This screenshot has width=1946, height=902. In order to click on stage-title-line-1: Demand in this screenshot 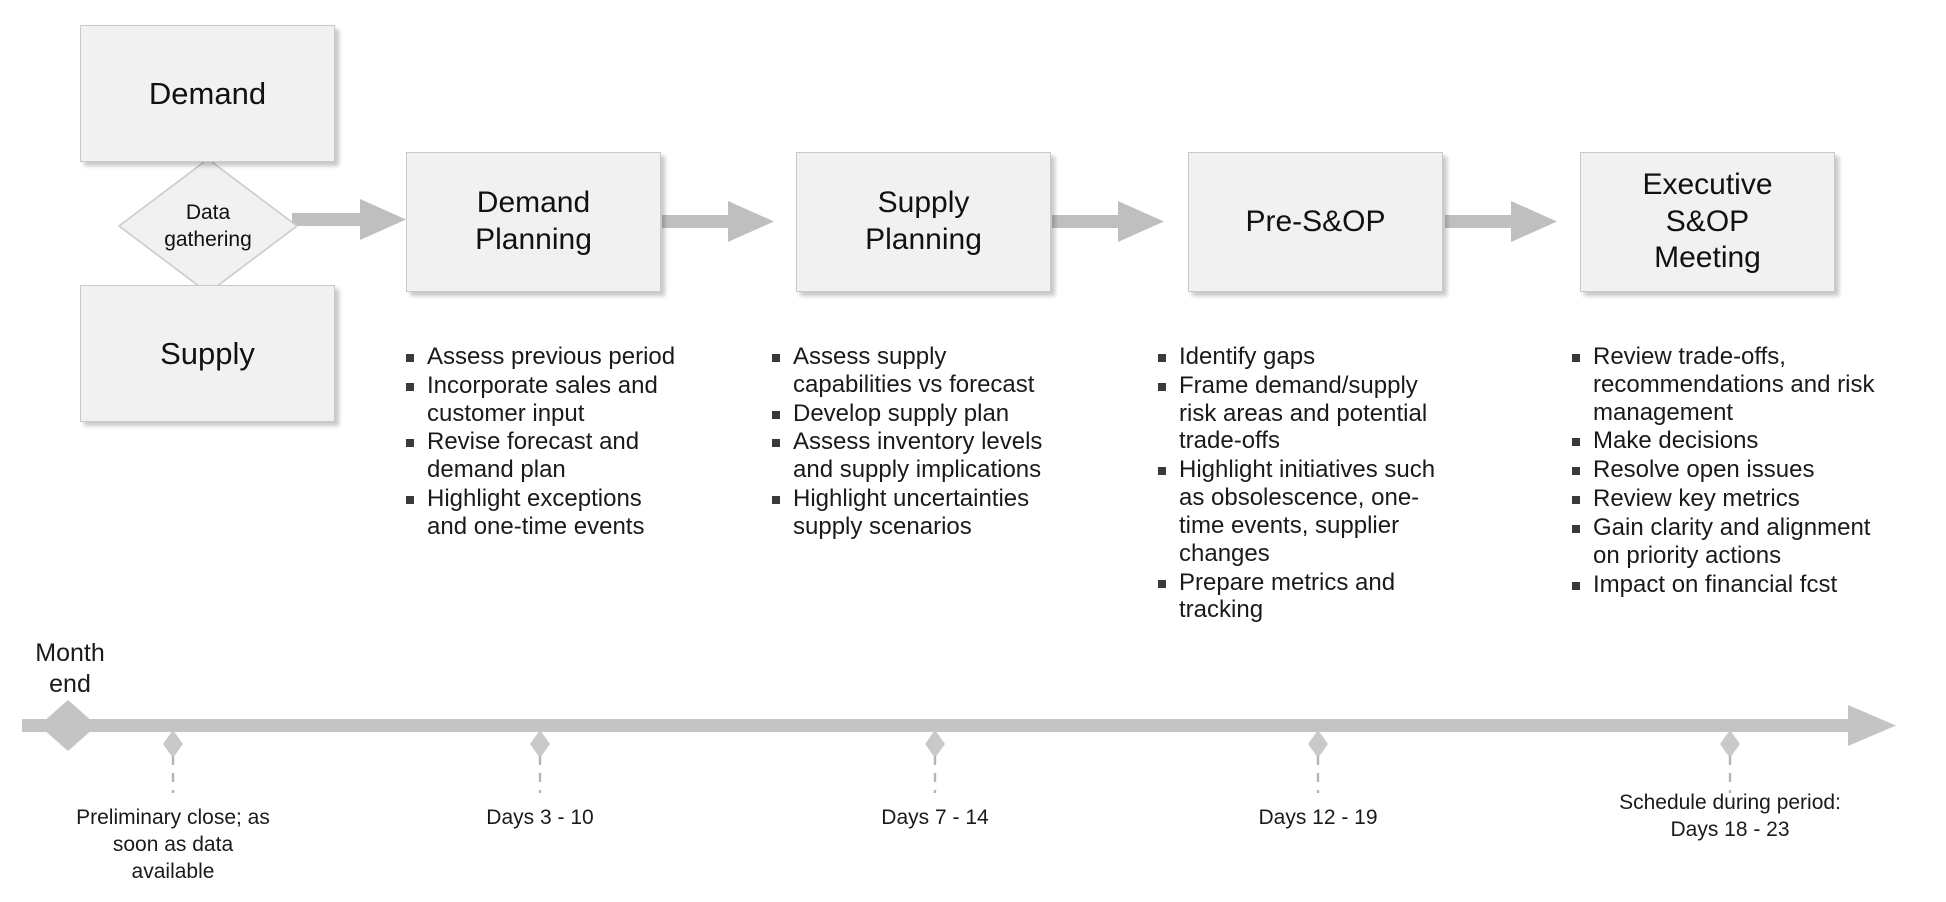, I will do `click(533, 203)`.